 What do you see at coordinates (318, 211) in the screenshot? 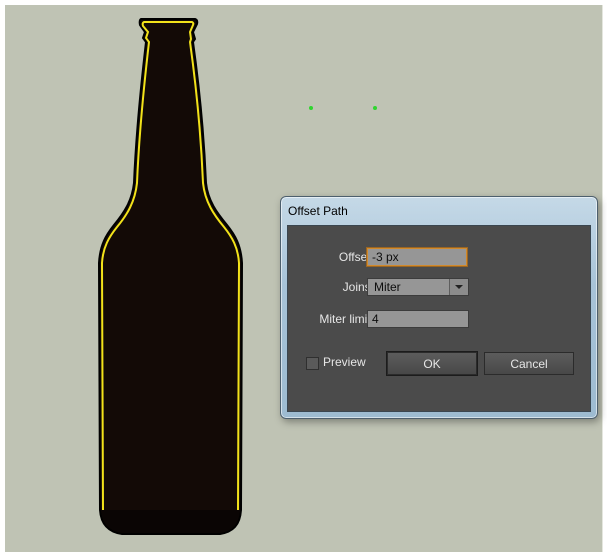
I see `dialog-title: Offset Path` at bounding box center [318, 211].